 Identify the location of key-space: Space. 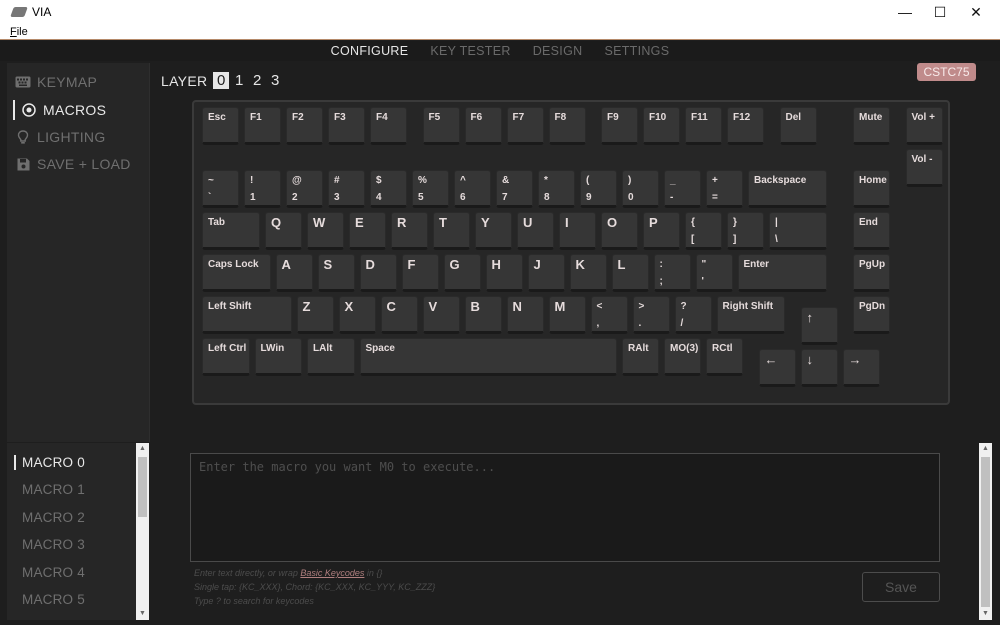
(488, 357).